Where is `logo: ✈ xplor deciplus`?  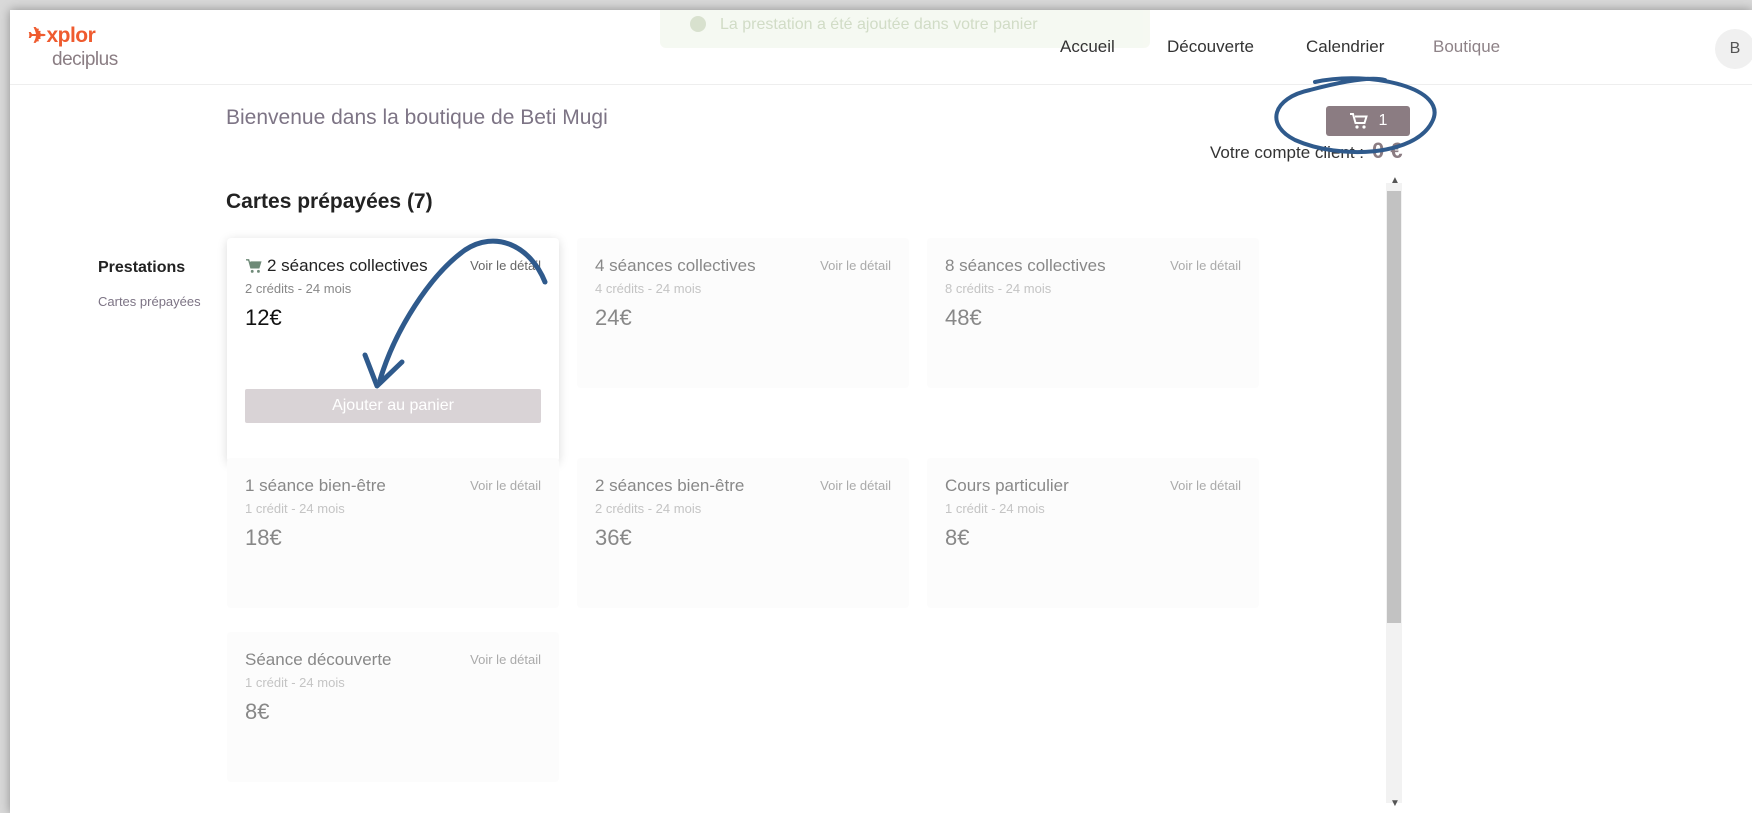
logo: ✈ xplor deciplus is located at coordinates (88, 48).